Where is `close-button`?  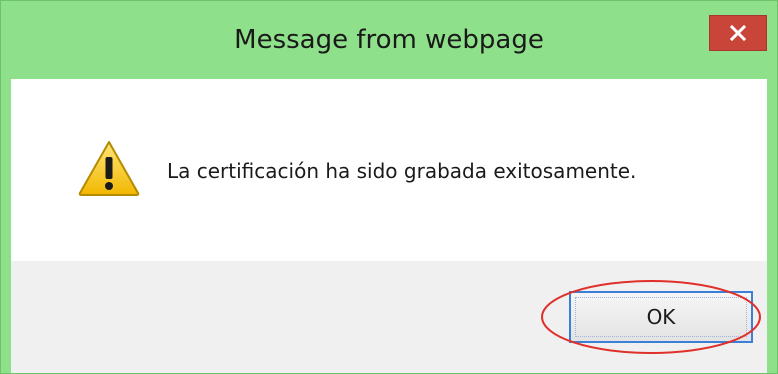
close-button is located at coordinates (738, 33).